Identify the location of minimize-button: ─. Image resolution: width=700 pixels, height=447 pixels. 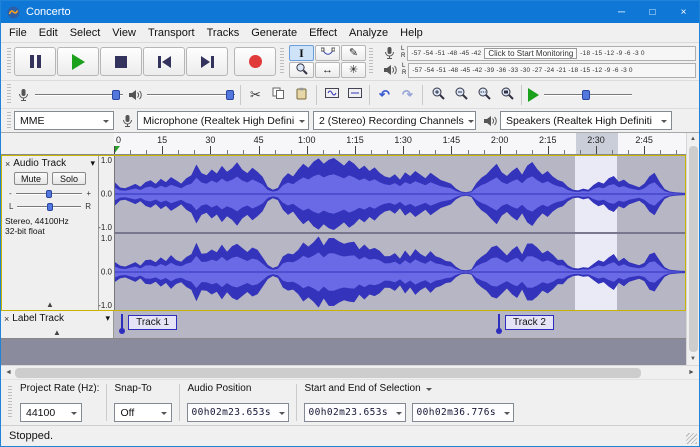
(621, 12).